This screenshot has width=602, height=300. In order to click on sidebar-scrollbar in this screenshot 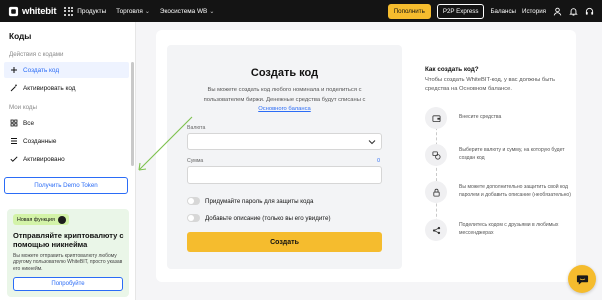, I will do `click(132, 114)`.